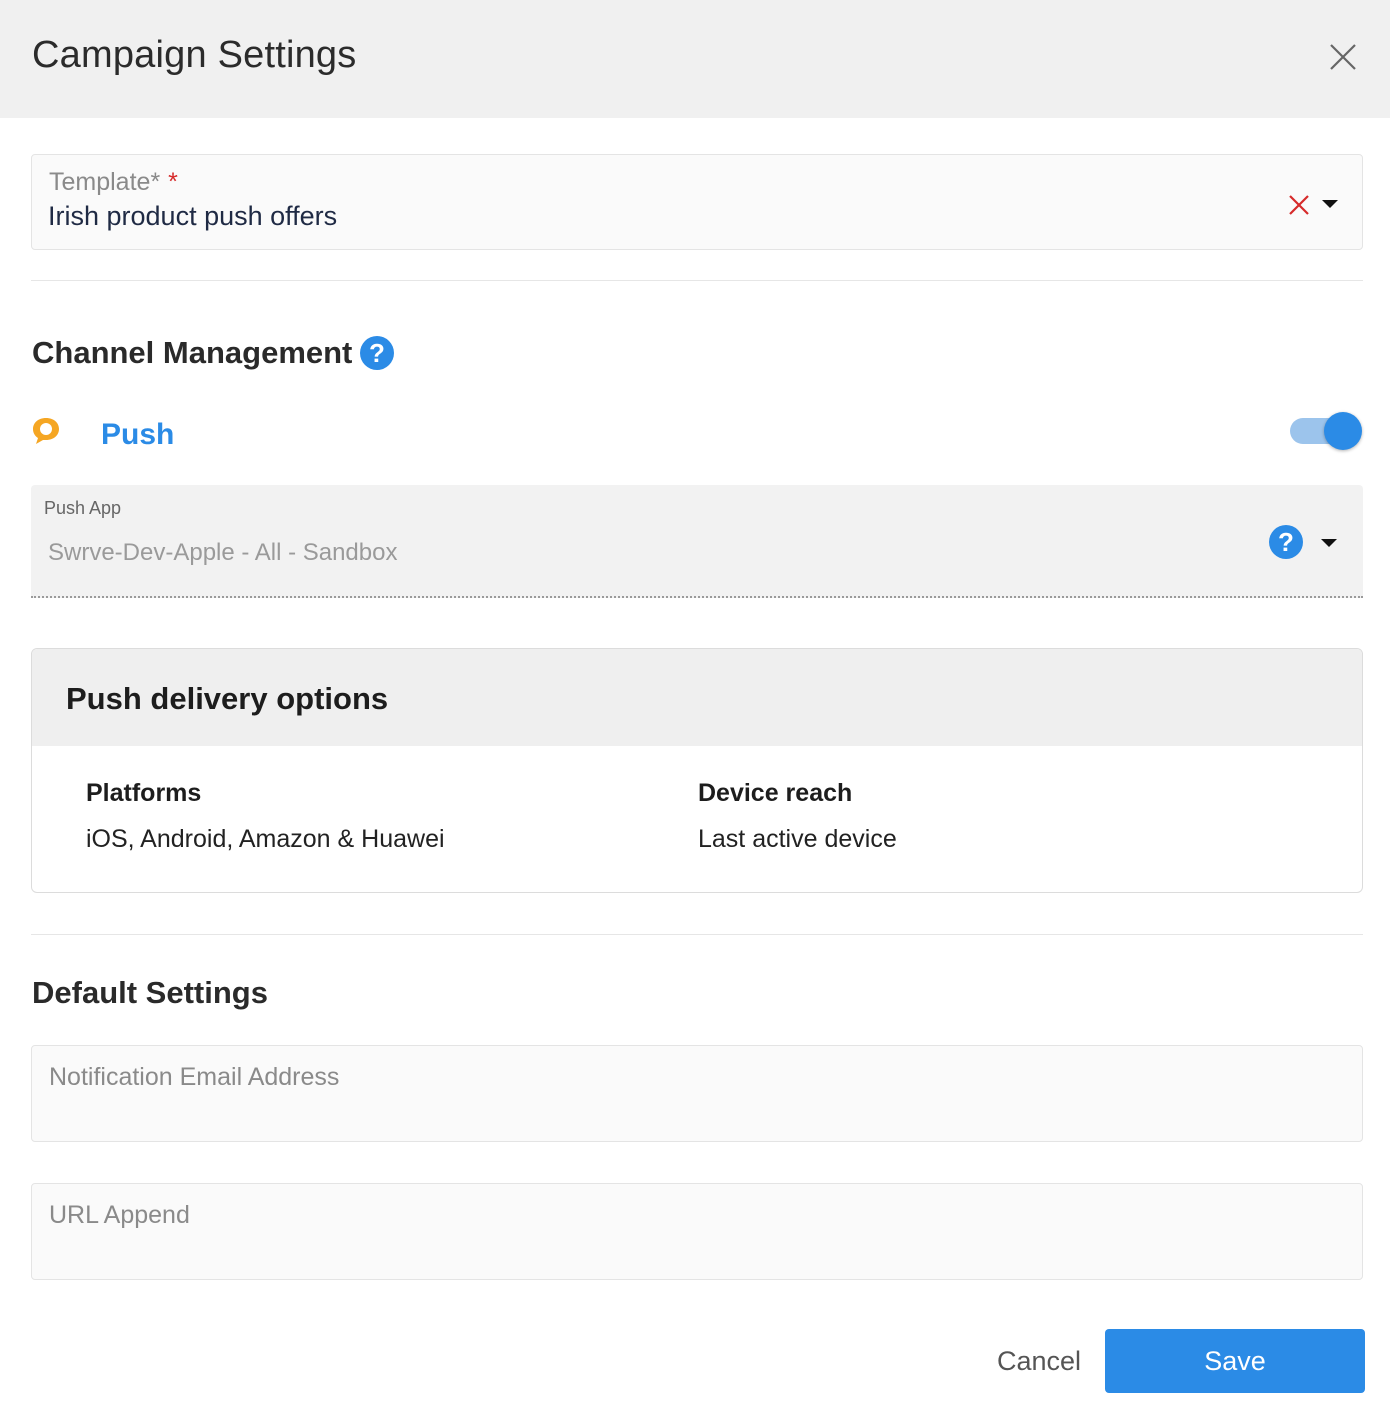  Describe the element at coordinates (83, 508) in the screenshot. I see `push-app-label: Push App` at that location.